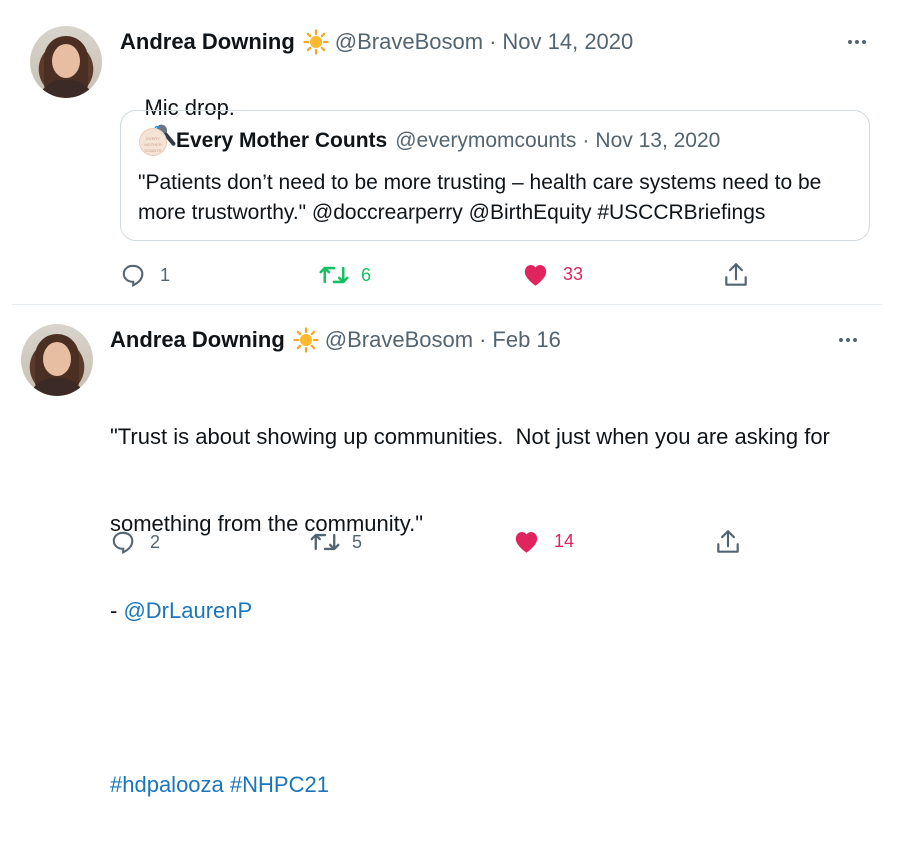 The image size is (900, 857). Describe the element at coordinates (658, 140) in the screenshot. I see `quoted-date: Nov 13, 2020` at that location.